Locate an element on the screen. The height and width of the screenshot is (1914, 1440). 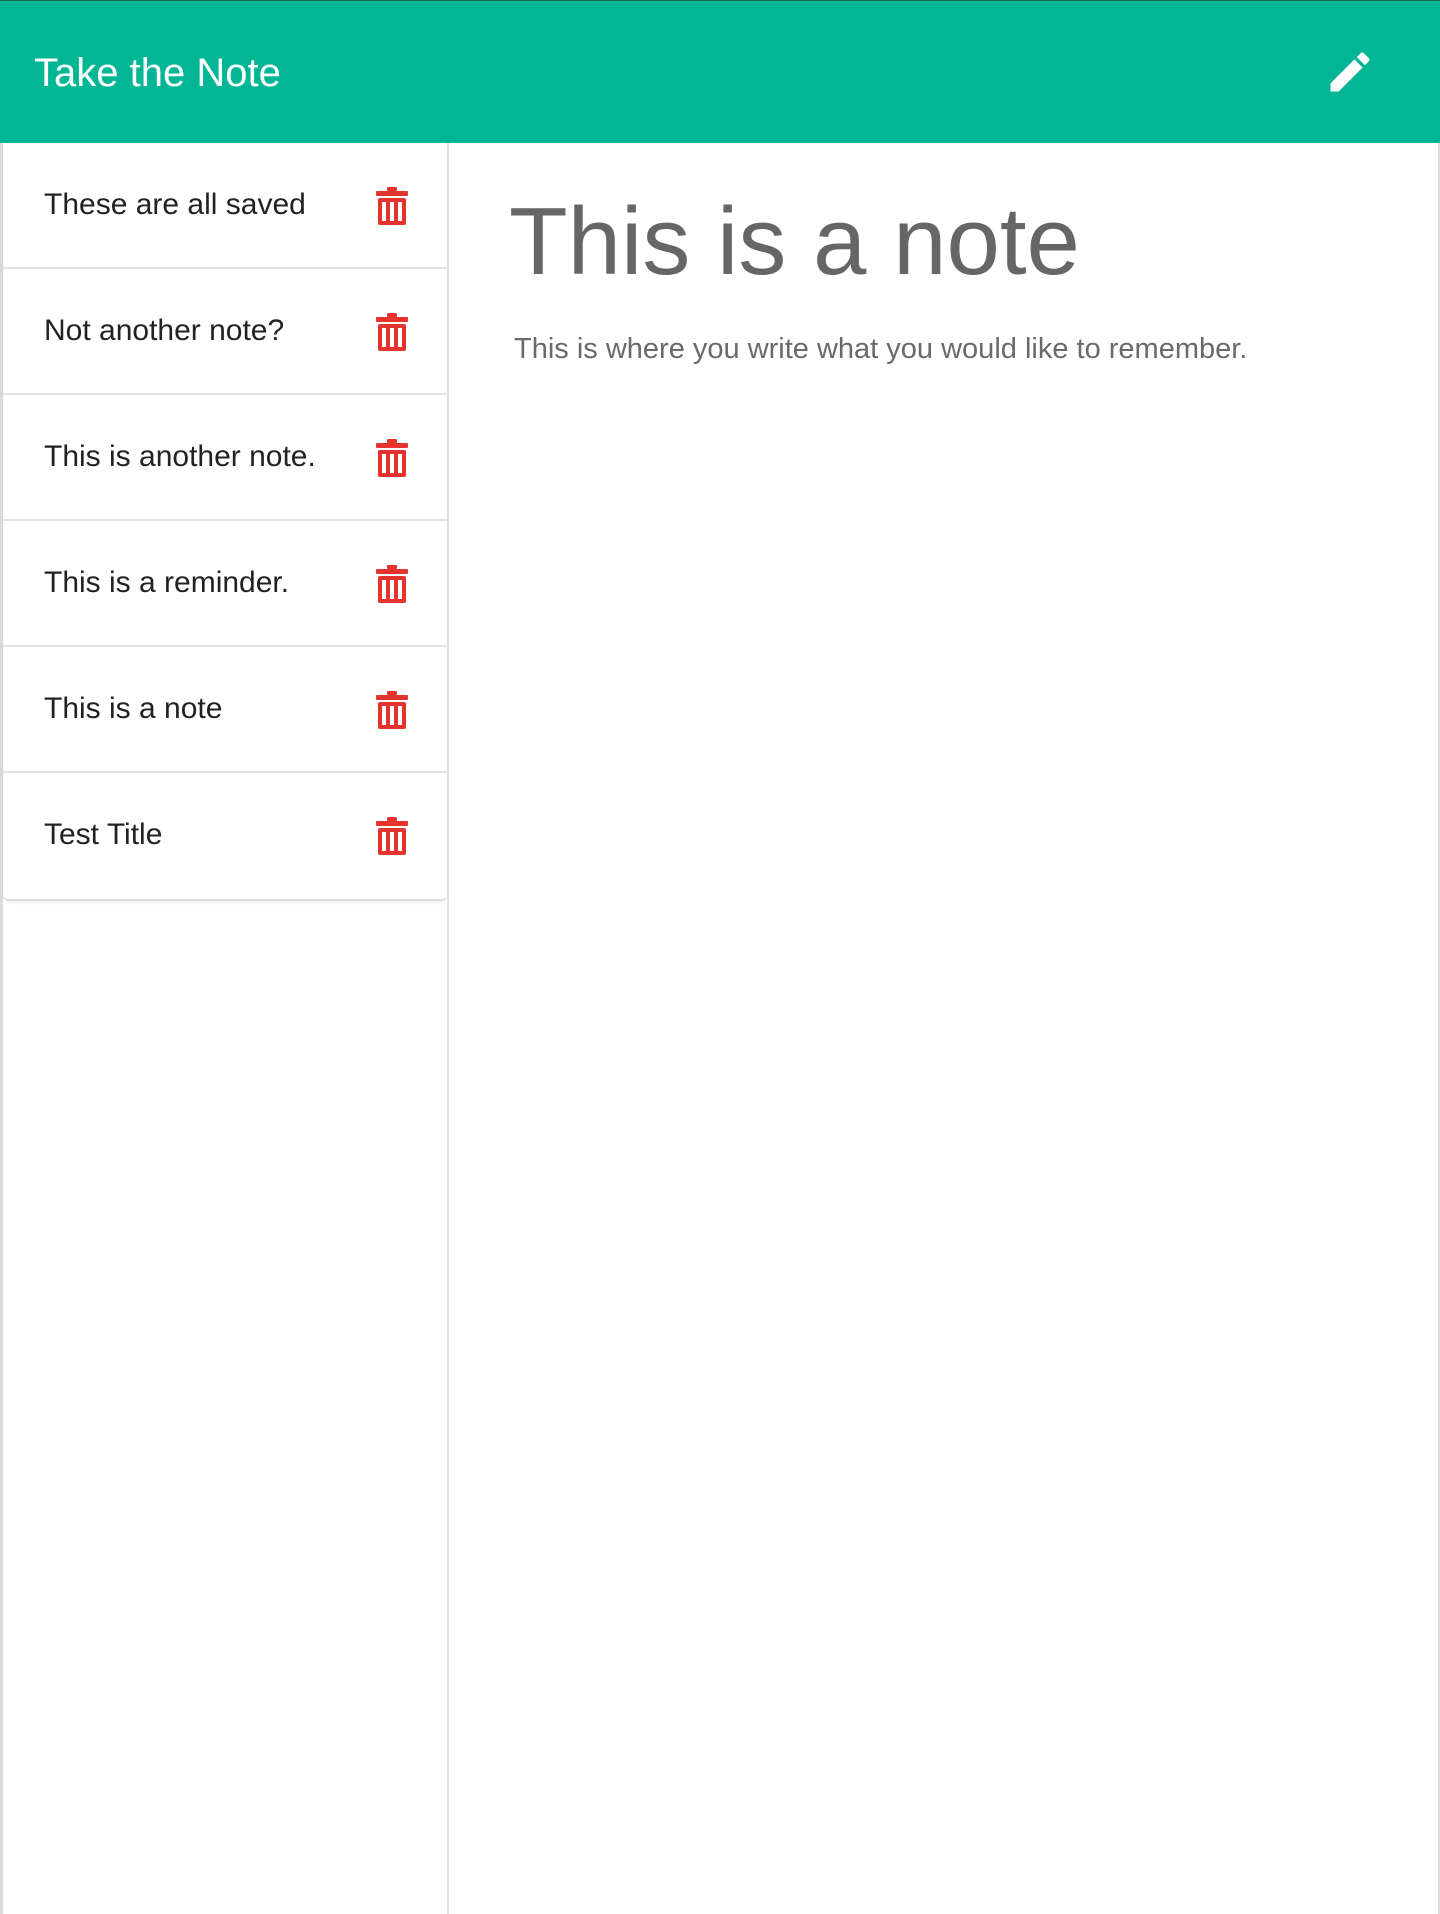
note-title: This is another note. is located at coordinates (180, 457).